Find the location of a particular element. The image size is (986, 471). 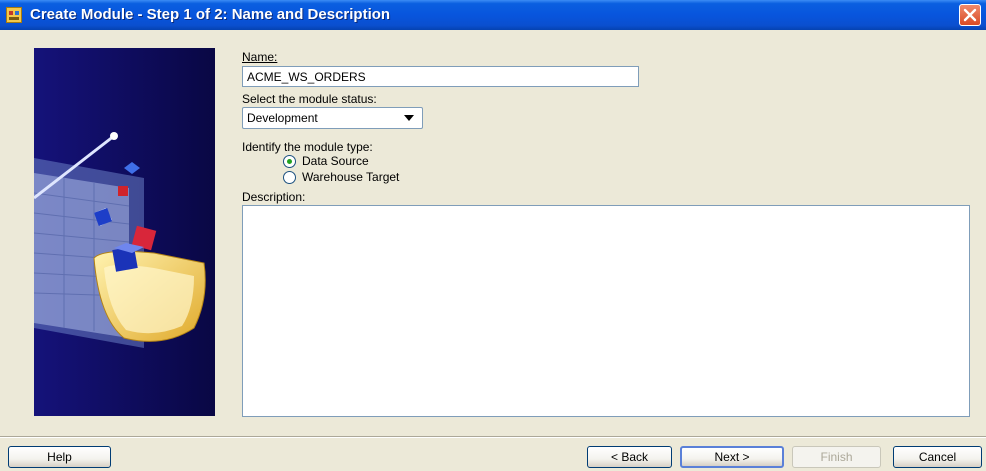

back-button: < Back is located at coordinates (629, 457).